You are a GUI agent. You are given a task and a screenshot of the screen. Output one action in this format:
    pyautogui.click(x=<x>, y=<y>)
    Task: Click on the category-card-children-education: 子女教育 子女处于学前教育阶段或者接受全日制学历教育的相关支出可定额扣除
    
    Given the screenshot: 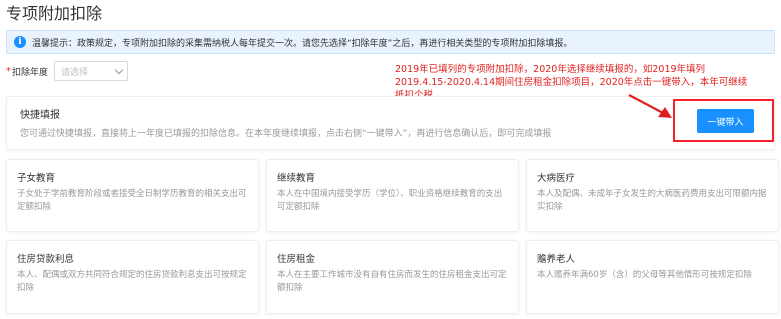 What is the action you would take?
    pyautogui.click(x=132, y=195)
    